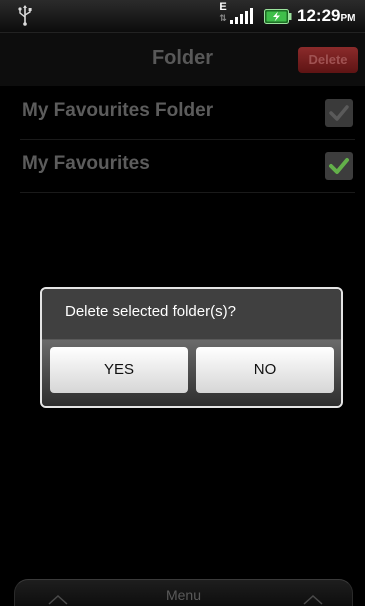 This screenshot has width=365, height=606. Describe the element at coordinates (223, 18) in the screenshot. I see `data-arrows: ⇅` at that location.